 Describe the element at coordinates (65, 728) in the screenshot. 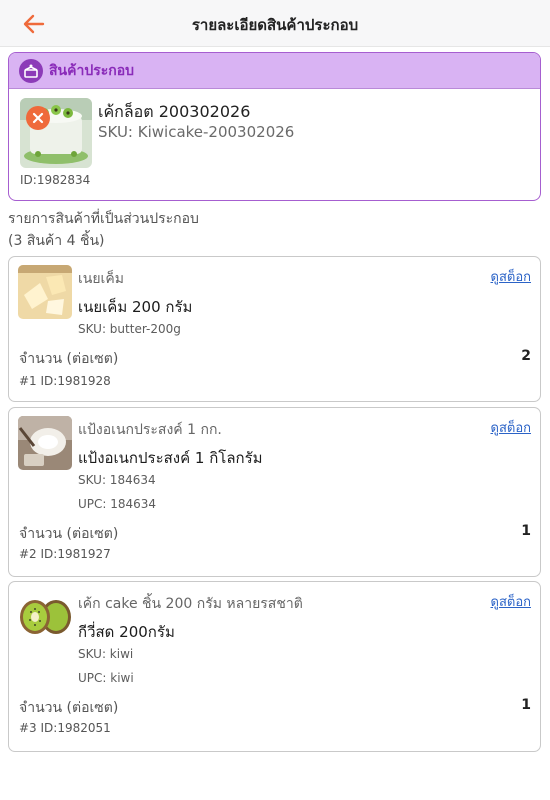

I see `component-id: #3 ID:1982051` at that location.